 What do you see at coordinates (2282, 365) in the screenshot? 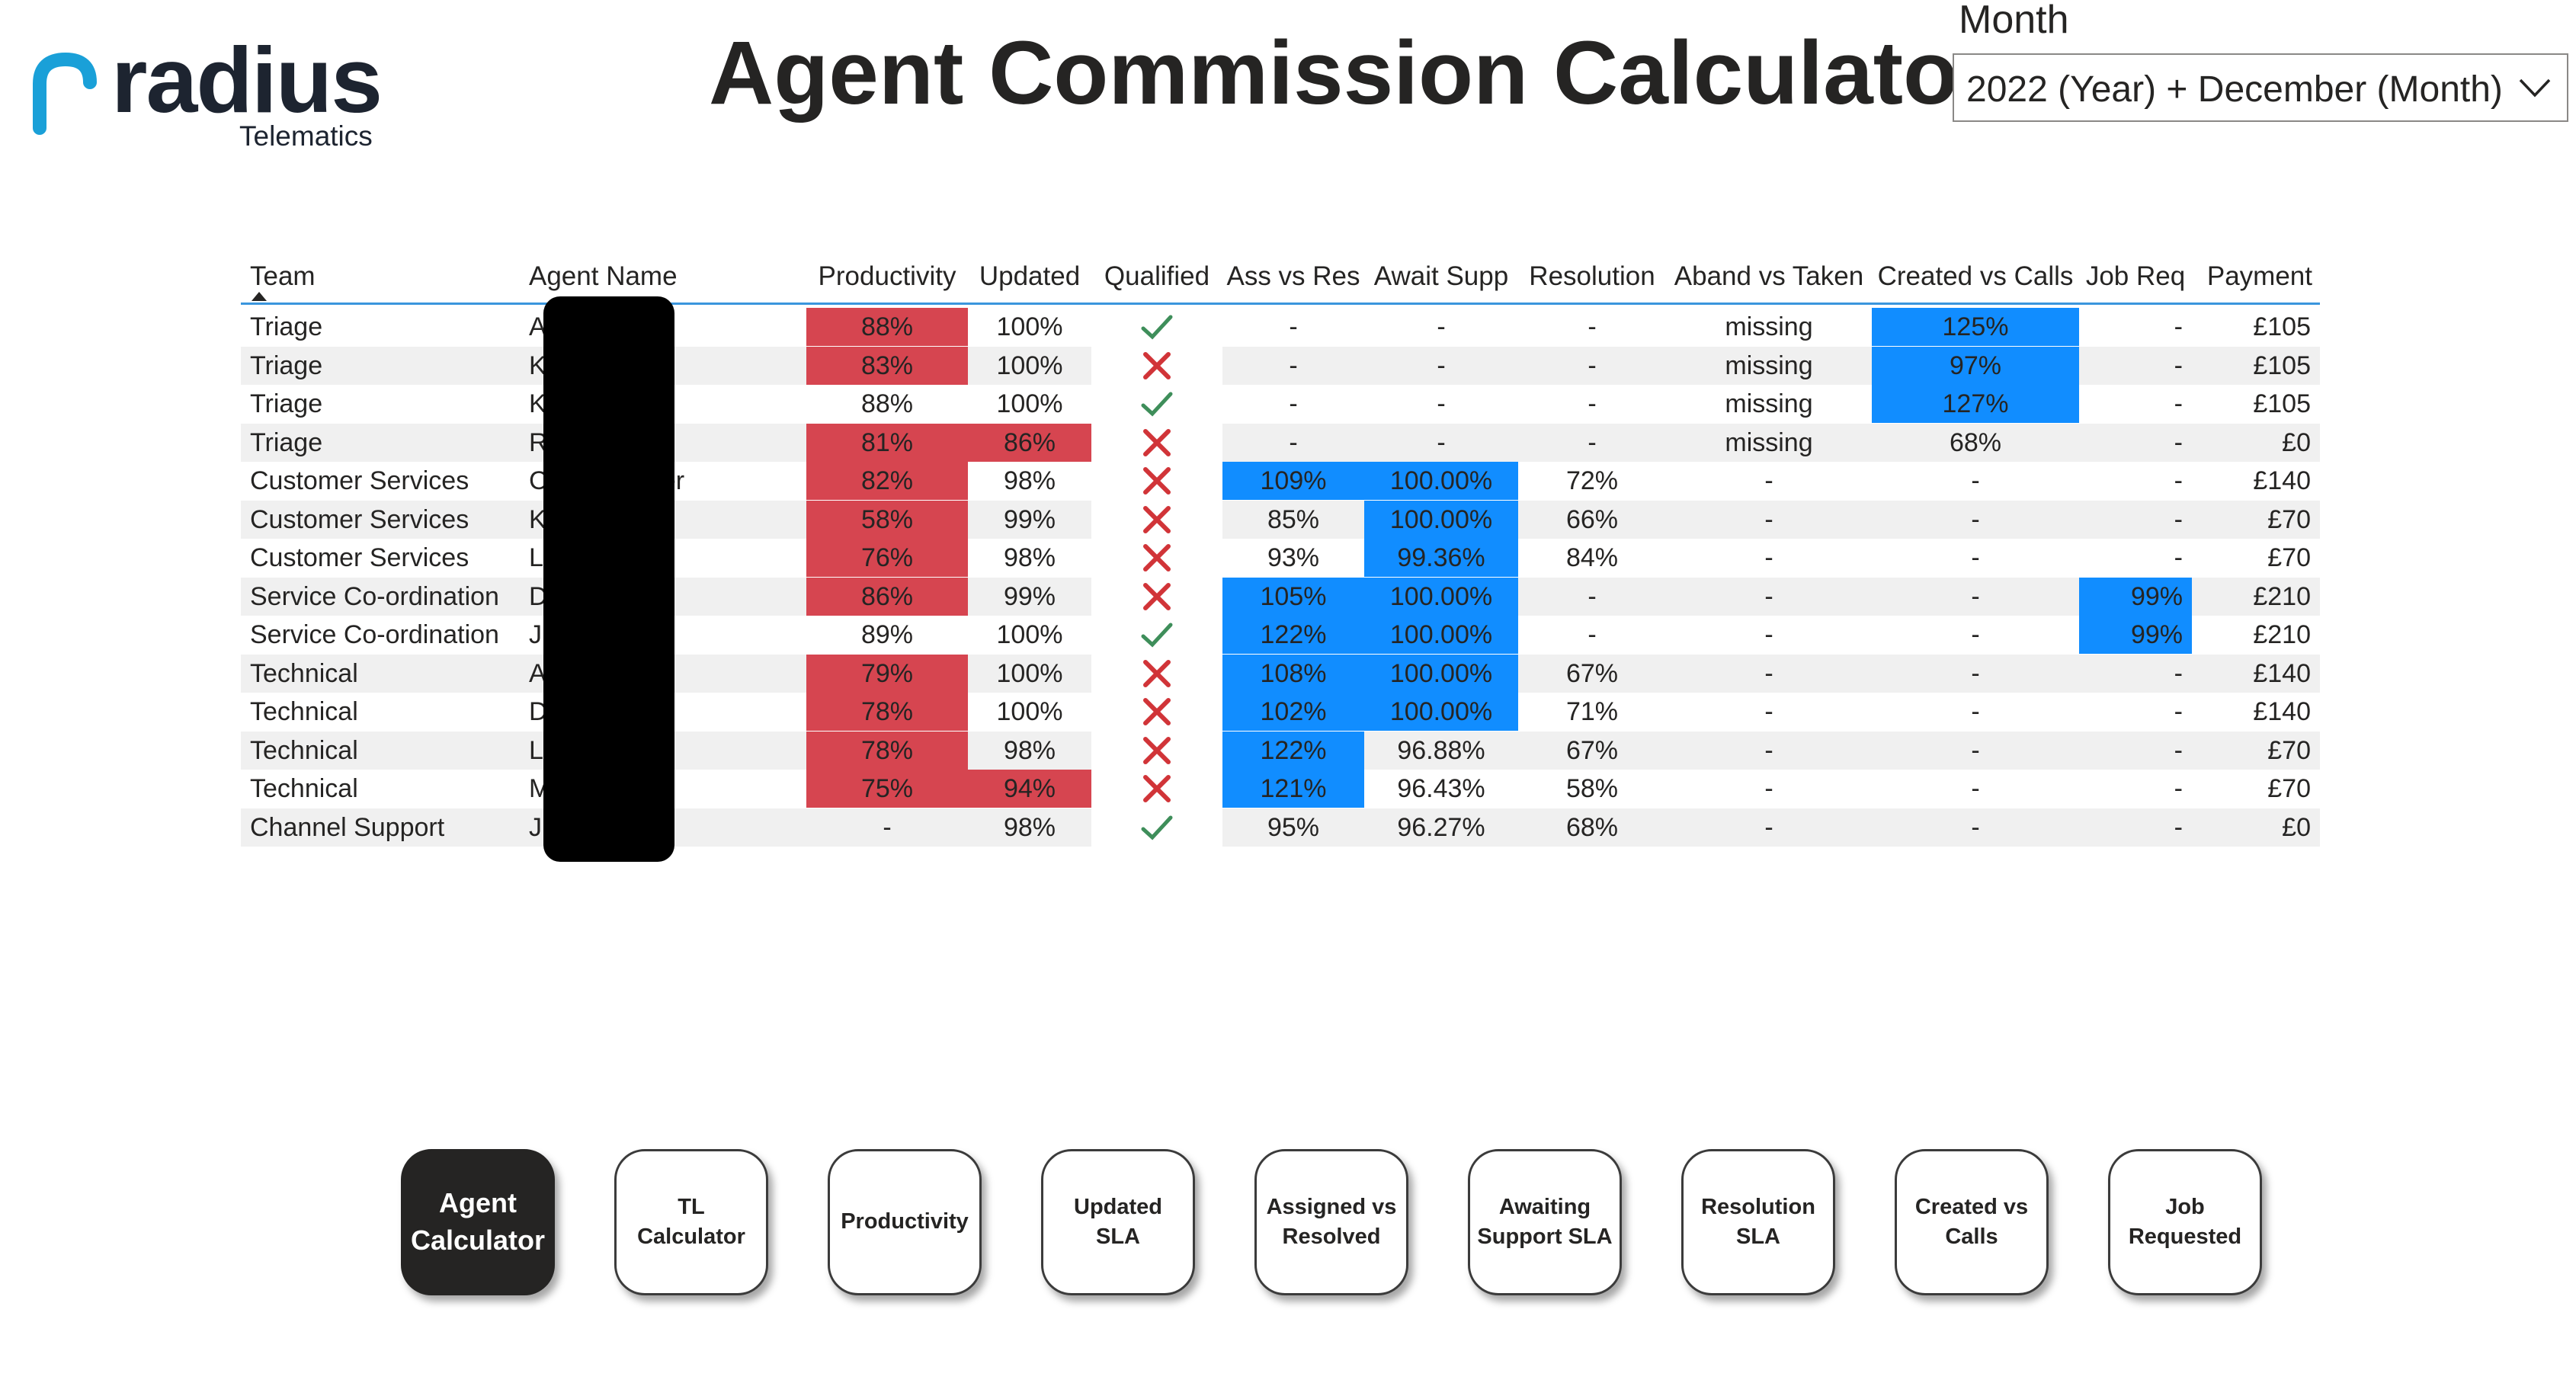
I see `cell-payment: £105` at bounding box center [2282, 365].